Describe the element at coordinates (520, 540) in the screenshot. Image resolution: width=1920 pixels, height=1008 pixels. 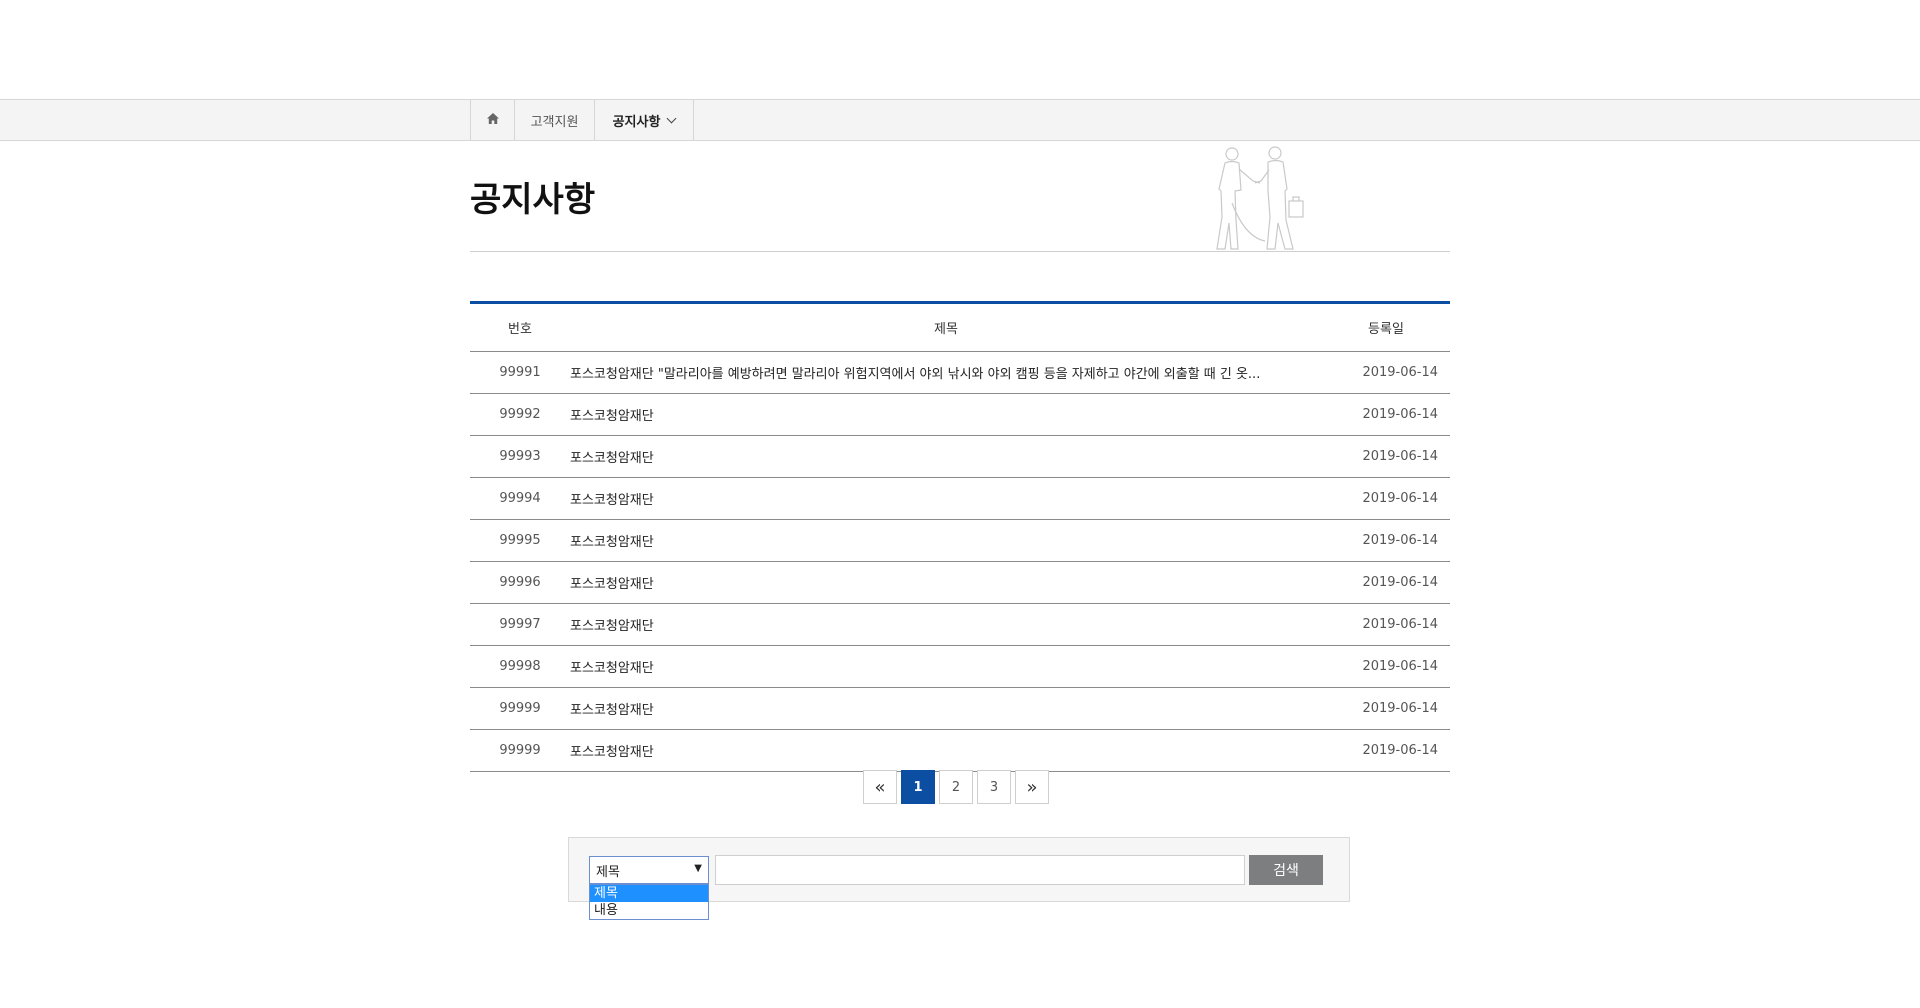
I see `row-number: 99995` at that location.